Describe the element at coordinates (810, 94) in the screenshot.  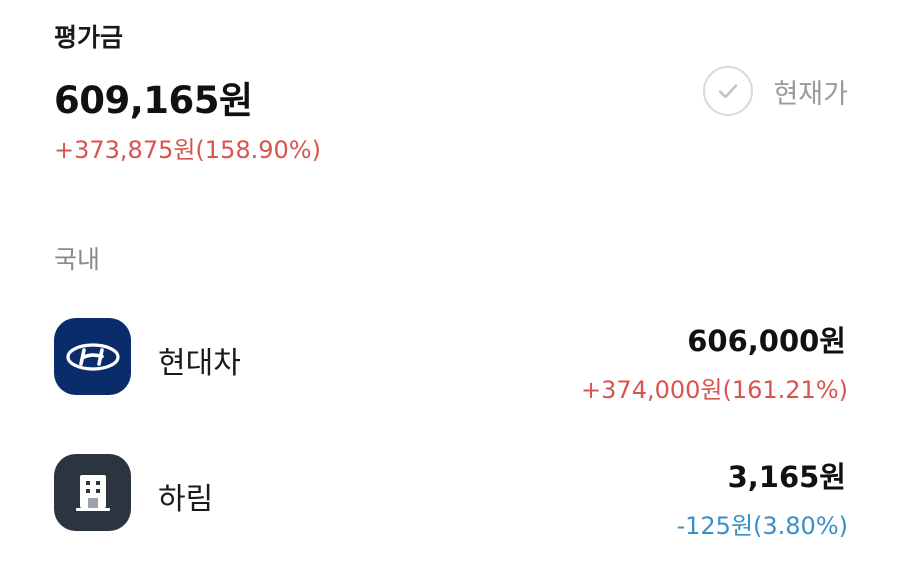
I see `current-price-toggle-label: 현재가` at that location.